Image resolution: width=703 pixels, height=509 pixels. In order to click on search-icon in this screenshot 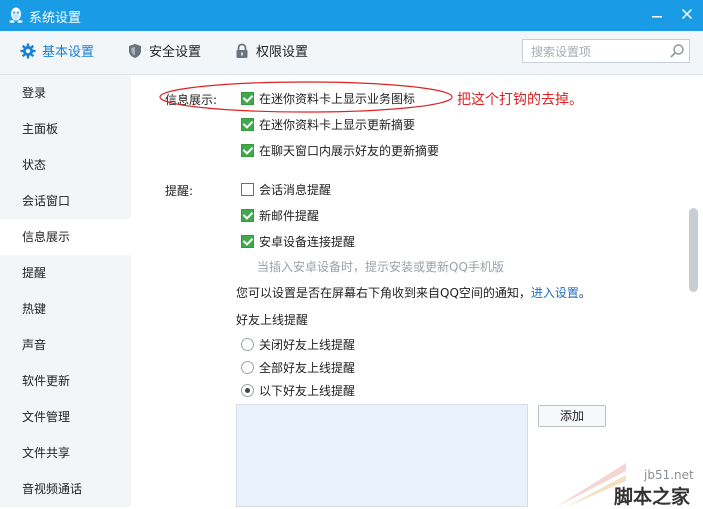, I will do `click(677, 51)`.